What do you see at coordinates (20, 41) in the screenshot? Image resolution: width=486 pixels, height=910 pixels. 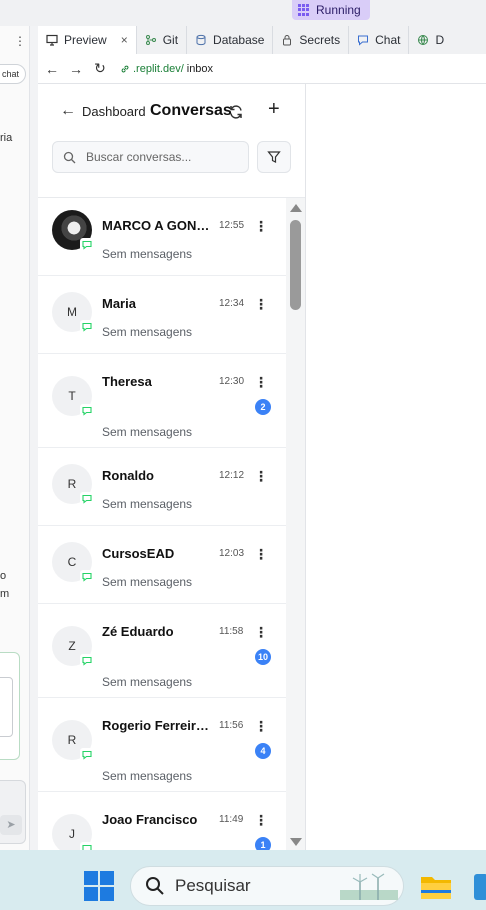 I see `panel-menu-icon: ⋮` at bounding box center [20, 41].